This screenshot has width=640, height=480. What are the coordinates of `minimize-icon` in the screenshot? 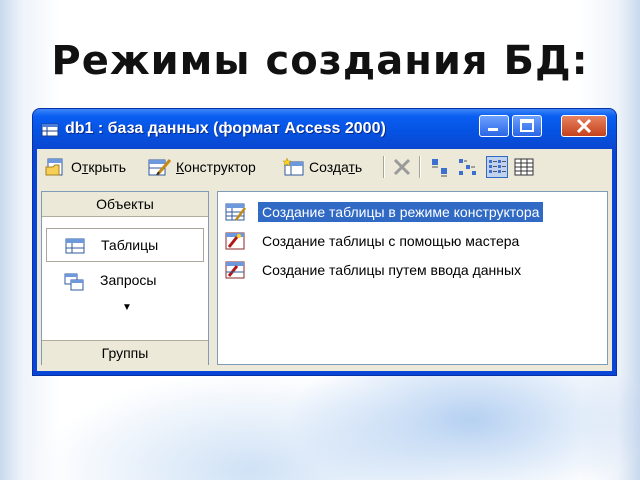 It's located at (493, 129).